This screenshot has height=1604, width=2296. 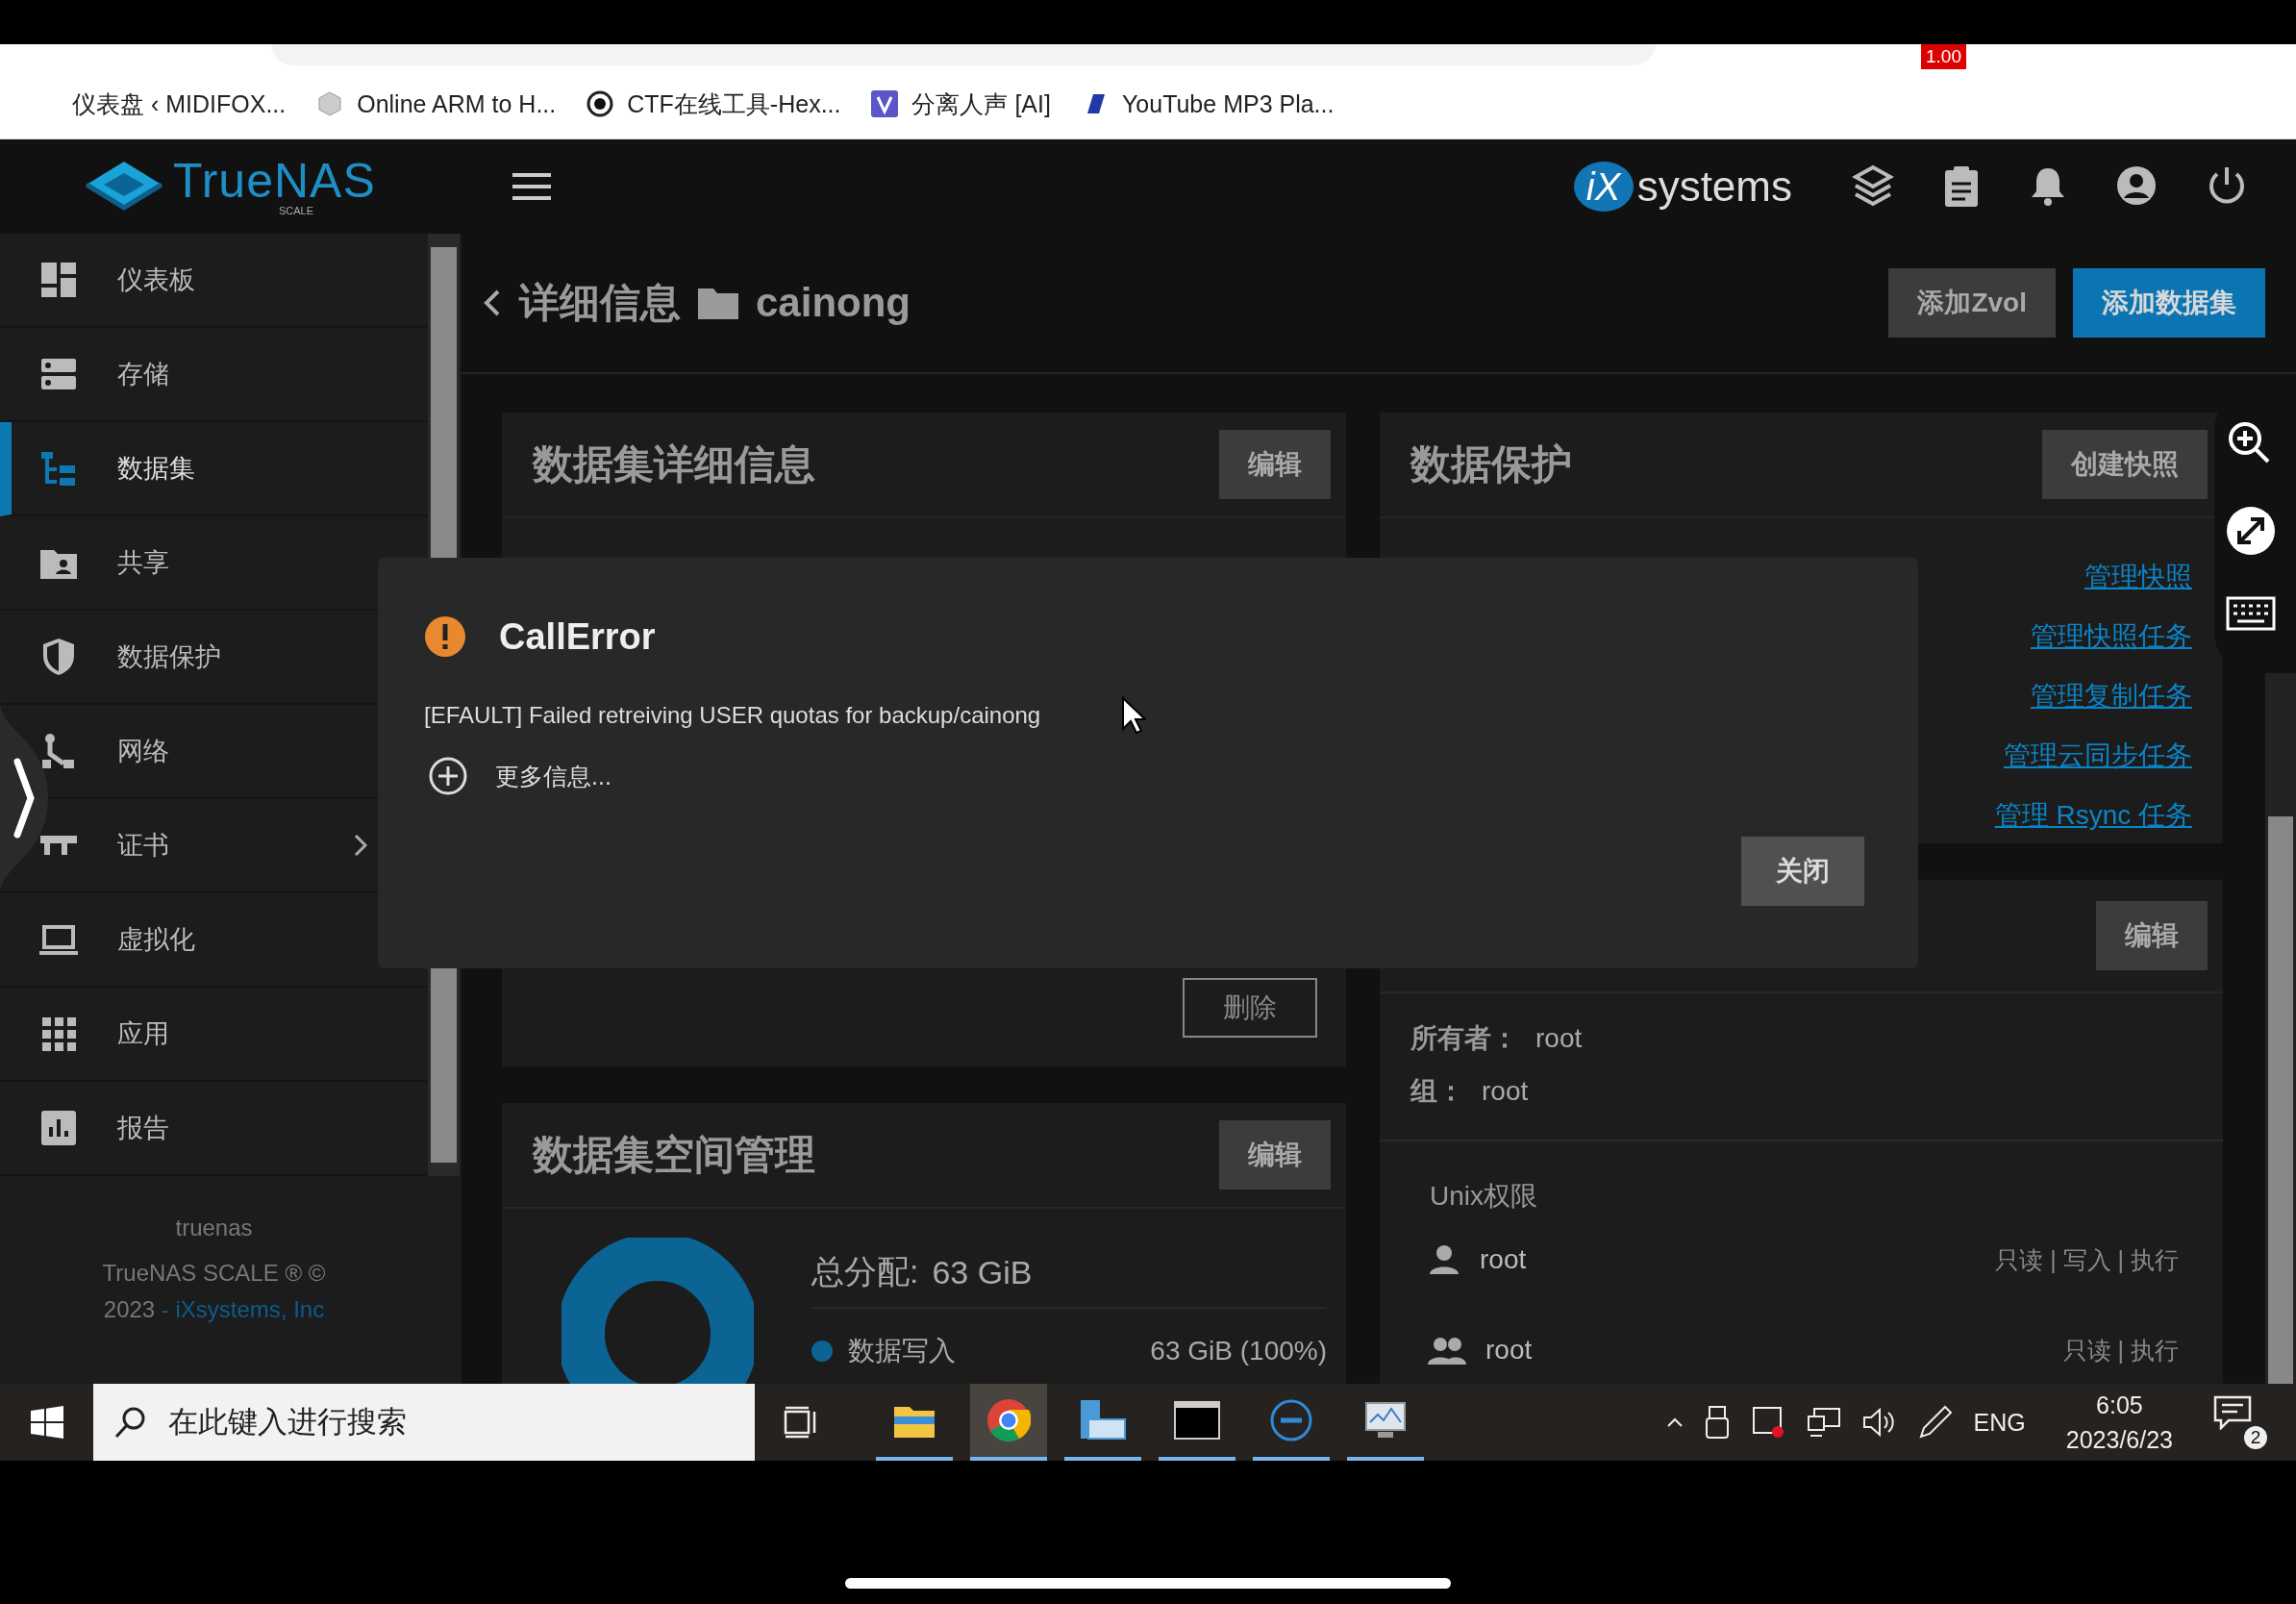 I want to click on section-title: Unix权限, so click(x=1483, y=1196).